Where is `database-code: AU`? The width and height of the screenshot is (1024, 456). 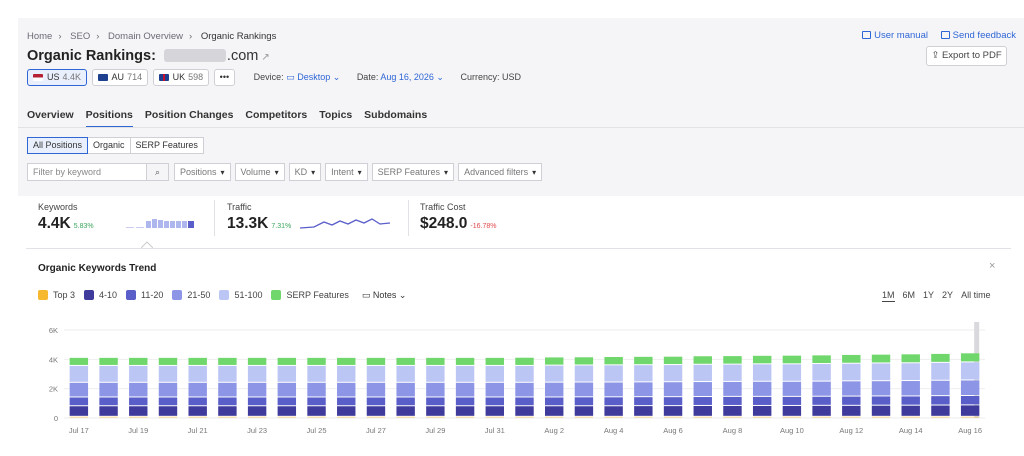 database-code: AU is located at coordinates (118, 77).